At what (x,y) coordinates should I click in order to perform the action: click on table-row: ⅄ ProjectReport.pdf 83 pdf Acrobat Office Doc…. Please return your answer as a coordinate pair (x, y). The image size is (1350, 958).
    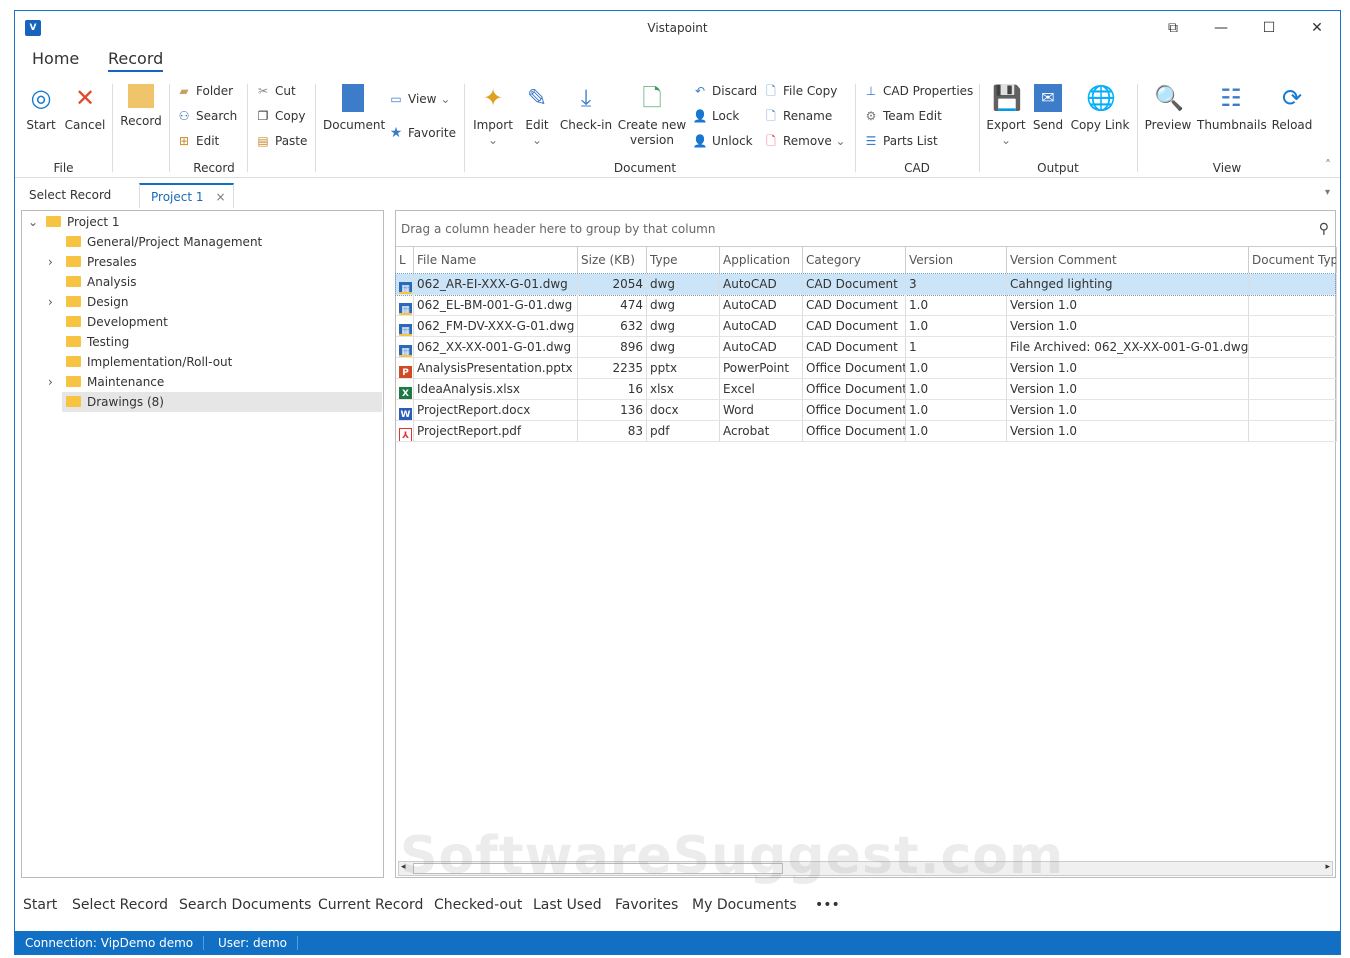
    Looking at the image, I should click on (866, 431).